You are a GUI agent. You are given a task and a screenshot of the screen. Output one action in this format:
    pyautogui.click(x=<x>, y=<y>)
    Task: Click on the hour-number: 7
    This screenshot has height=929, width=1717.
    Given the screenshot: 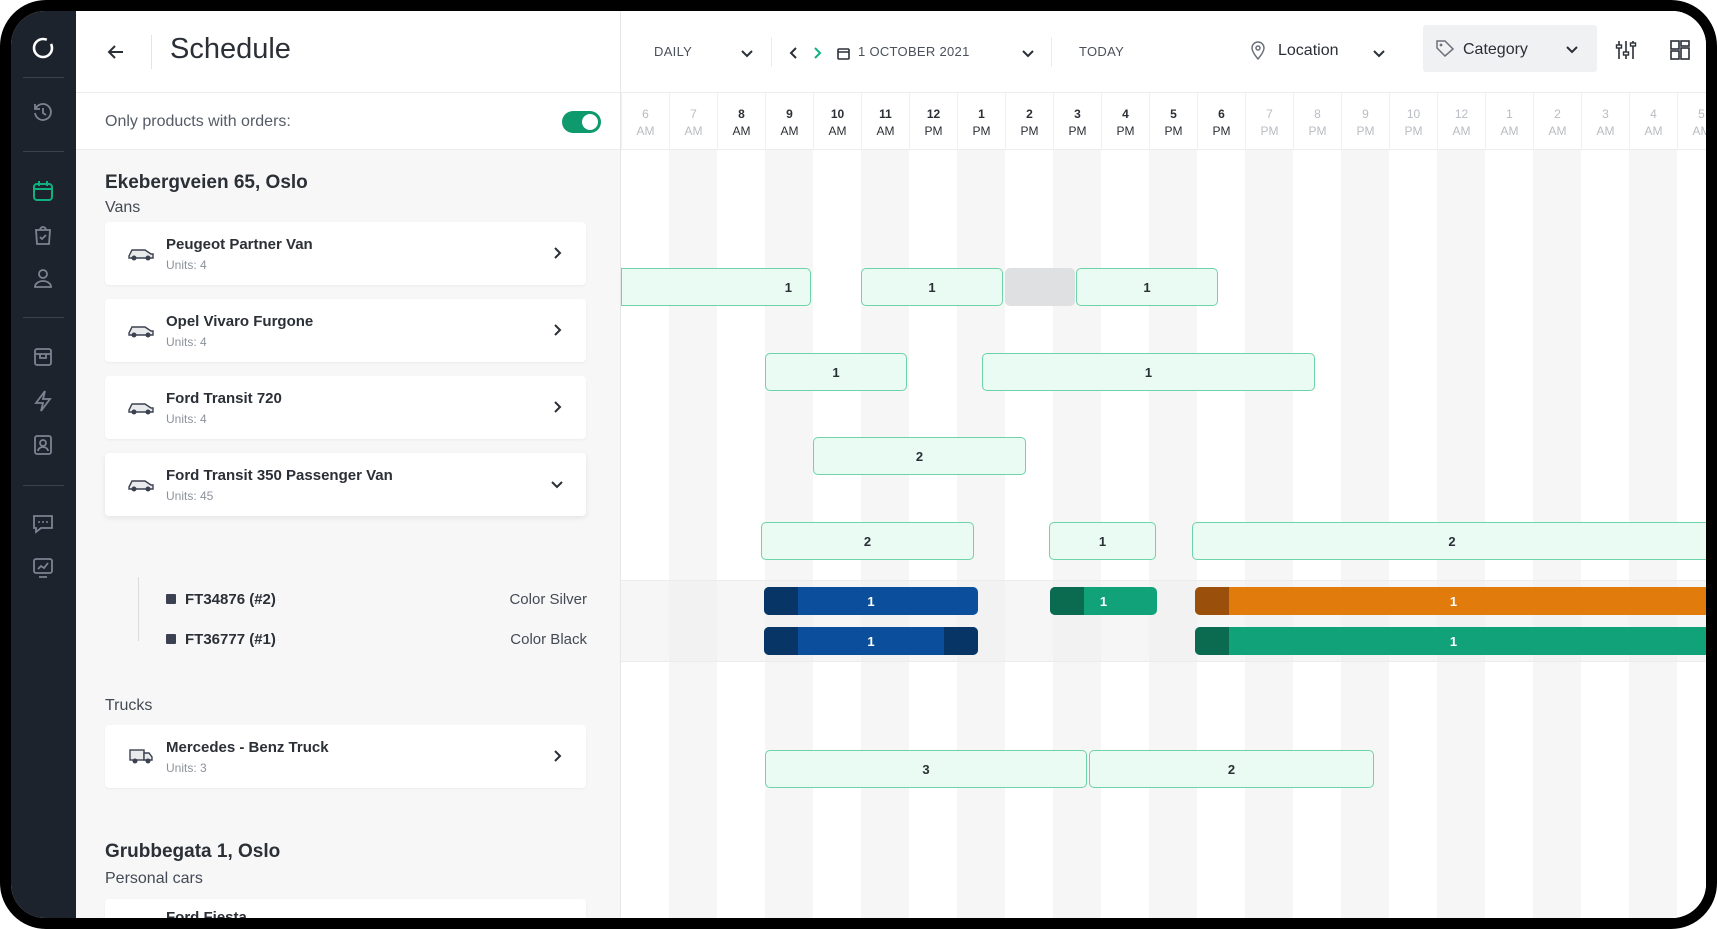 What is the action you would take?
    pyautogui.click(x=693, y=114)
    